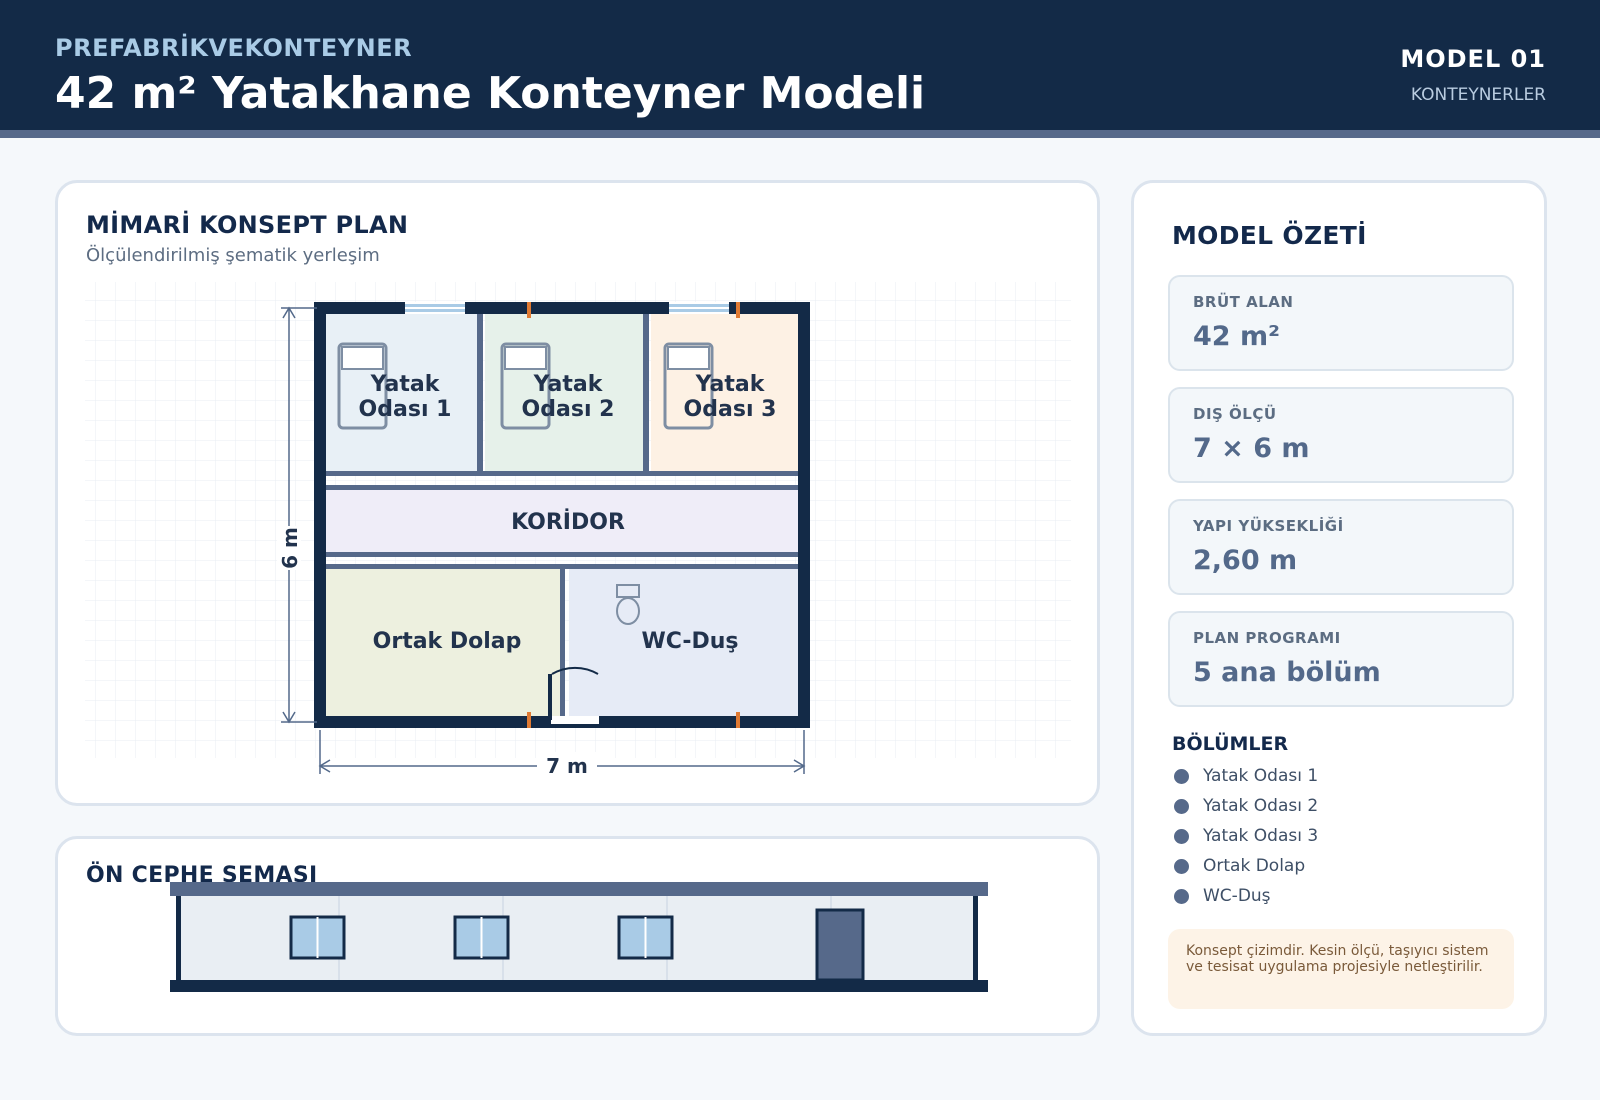 The image size is (1600, 1100). I want to click on section-name: WC-Duş, so click(1237, 896).